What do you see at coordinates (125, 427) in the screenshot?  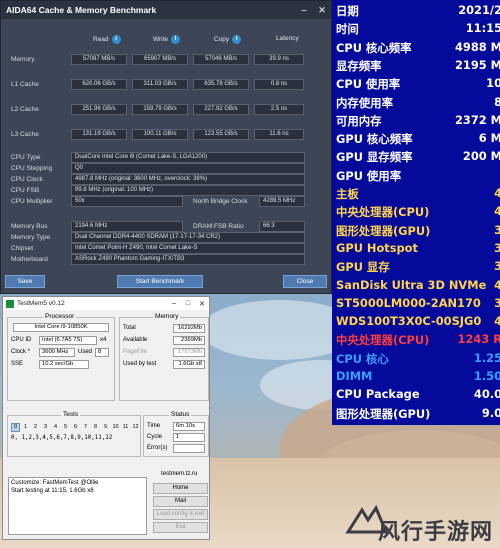 I see `test-checkbox: 11` at bounding box center [125, 427].